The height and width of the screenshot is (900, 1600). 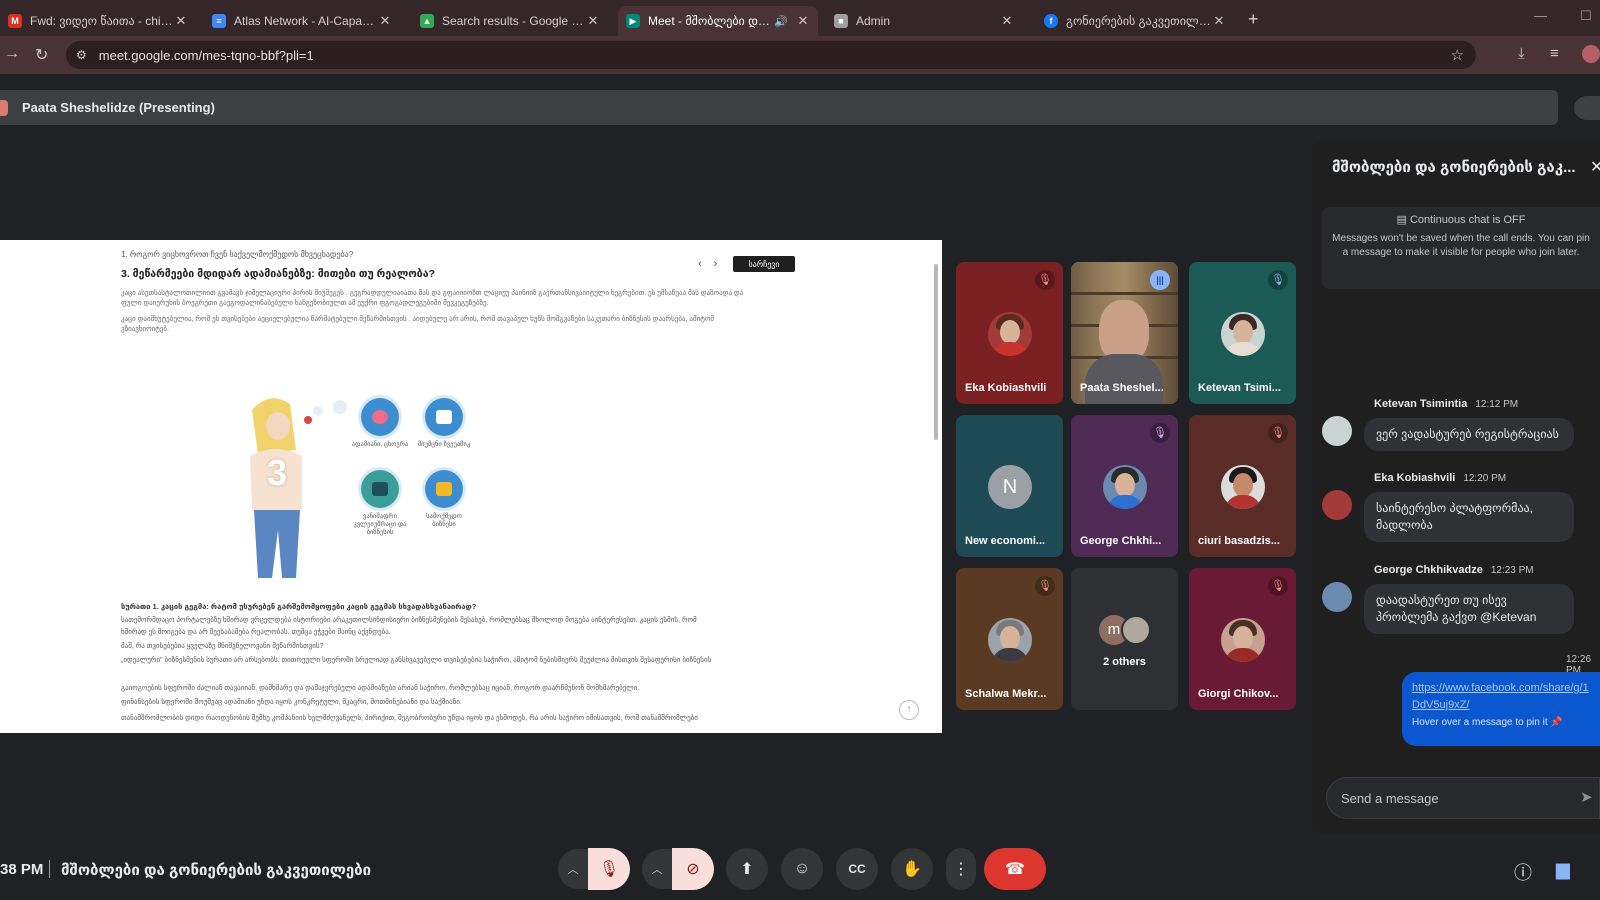 I want to click on present-button: ⬆, so click(x=747, y=869).